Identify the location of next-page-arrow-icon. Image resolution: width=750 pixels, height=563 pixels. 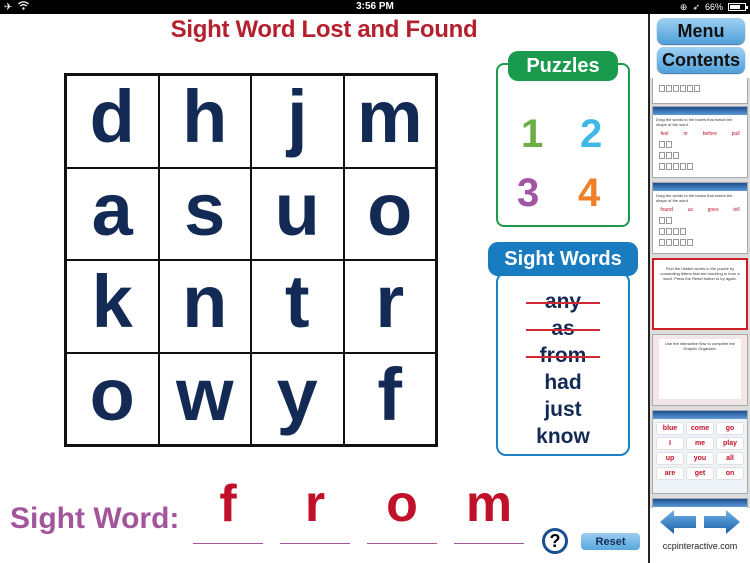
(722, 522).